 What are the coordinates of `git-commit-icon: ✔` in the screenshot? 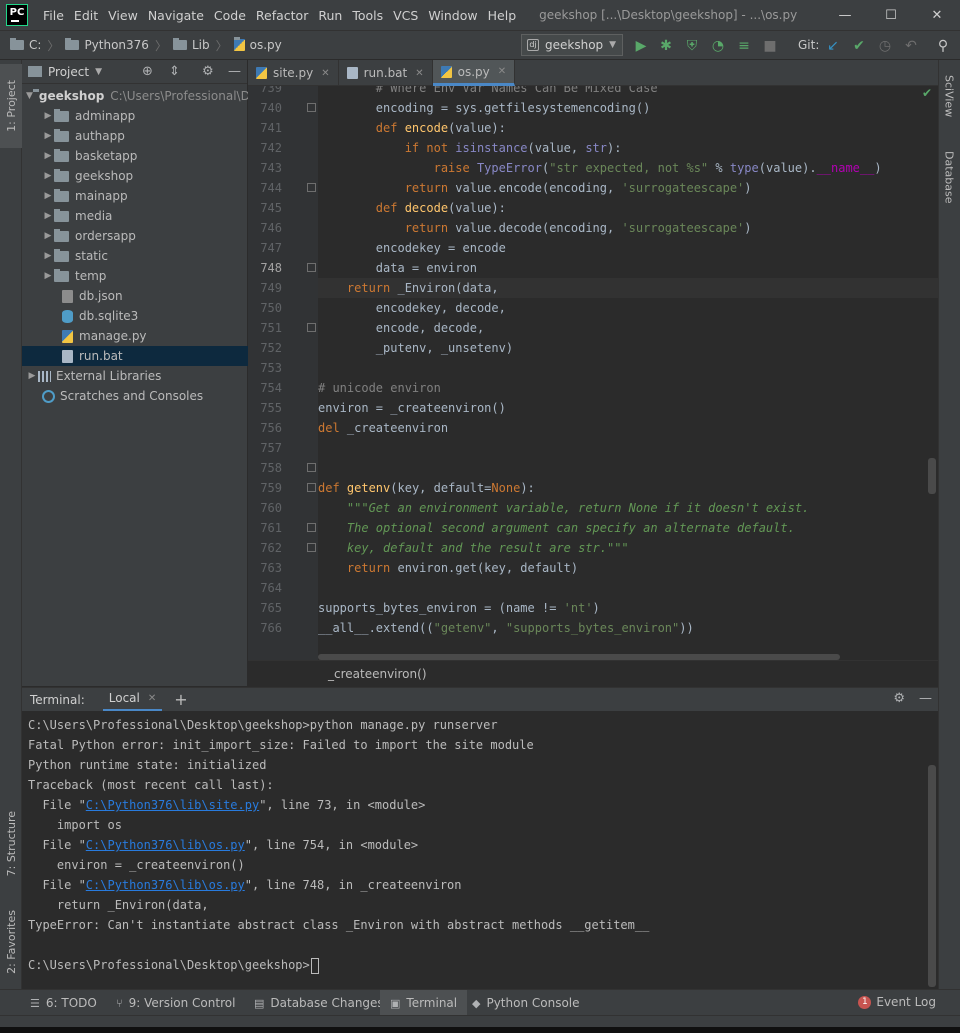 It's located at (859, 46).